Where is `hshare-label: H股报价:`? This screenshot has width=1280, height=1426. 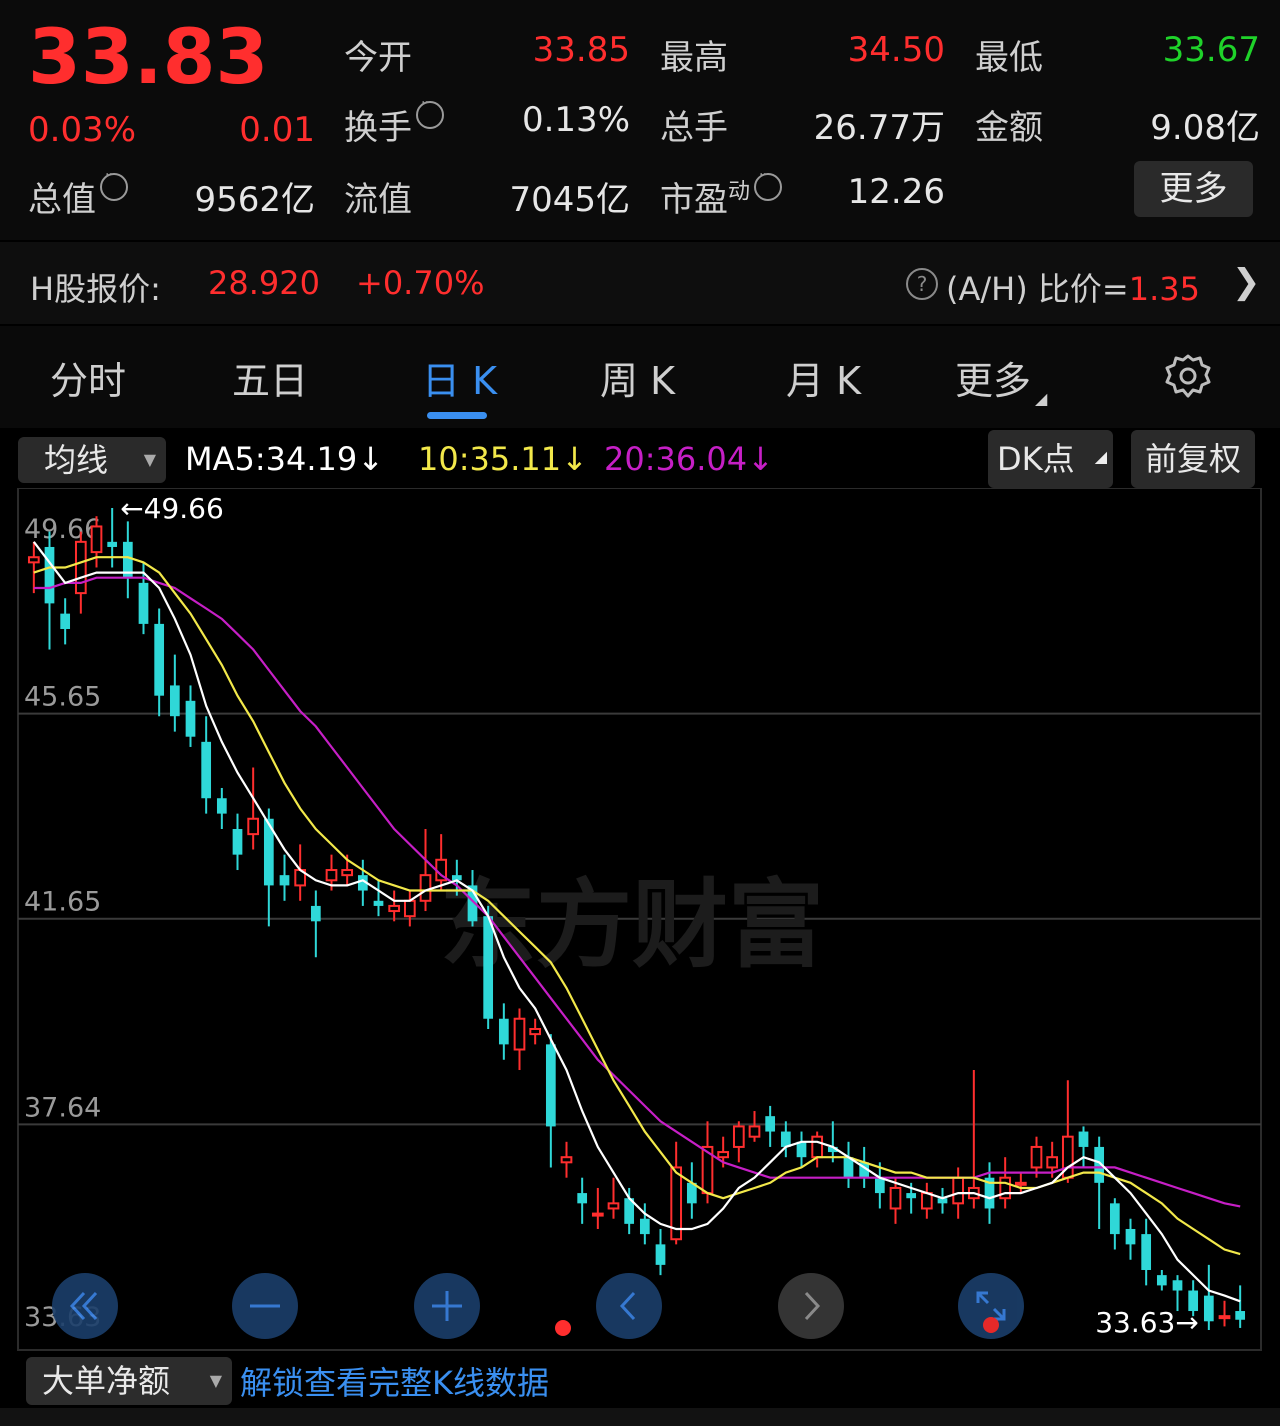
hshare-label: H股报价: is located at coordinates (95, 289).